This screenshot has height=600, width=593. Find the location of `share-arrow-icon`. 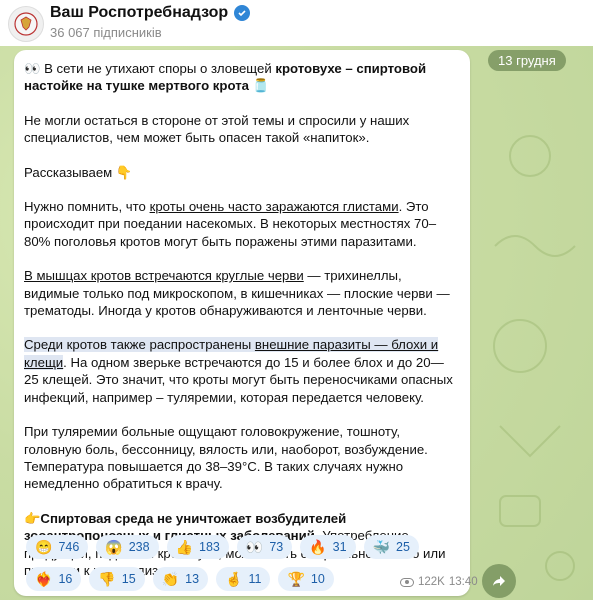

share-arrow-icon is located at coordinates (499, 581).